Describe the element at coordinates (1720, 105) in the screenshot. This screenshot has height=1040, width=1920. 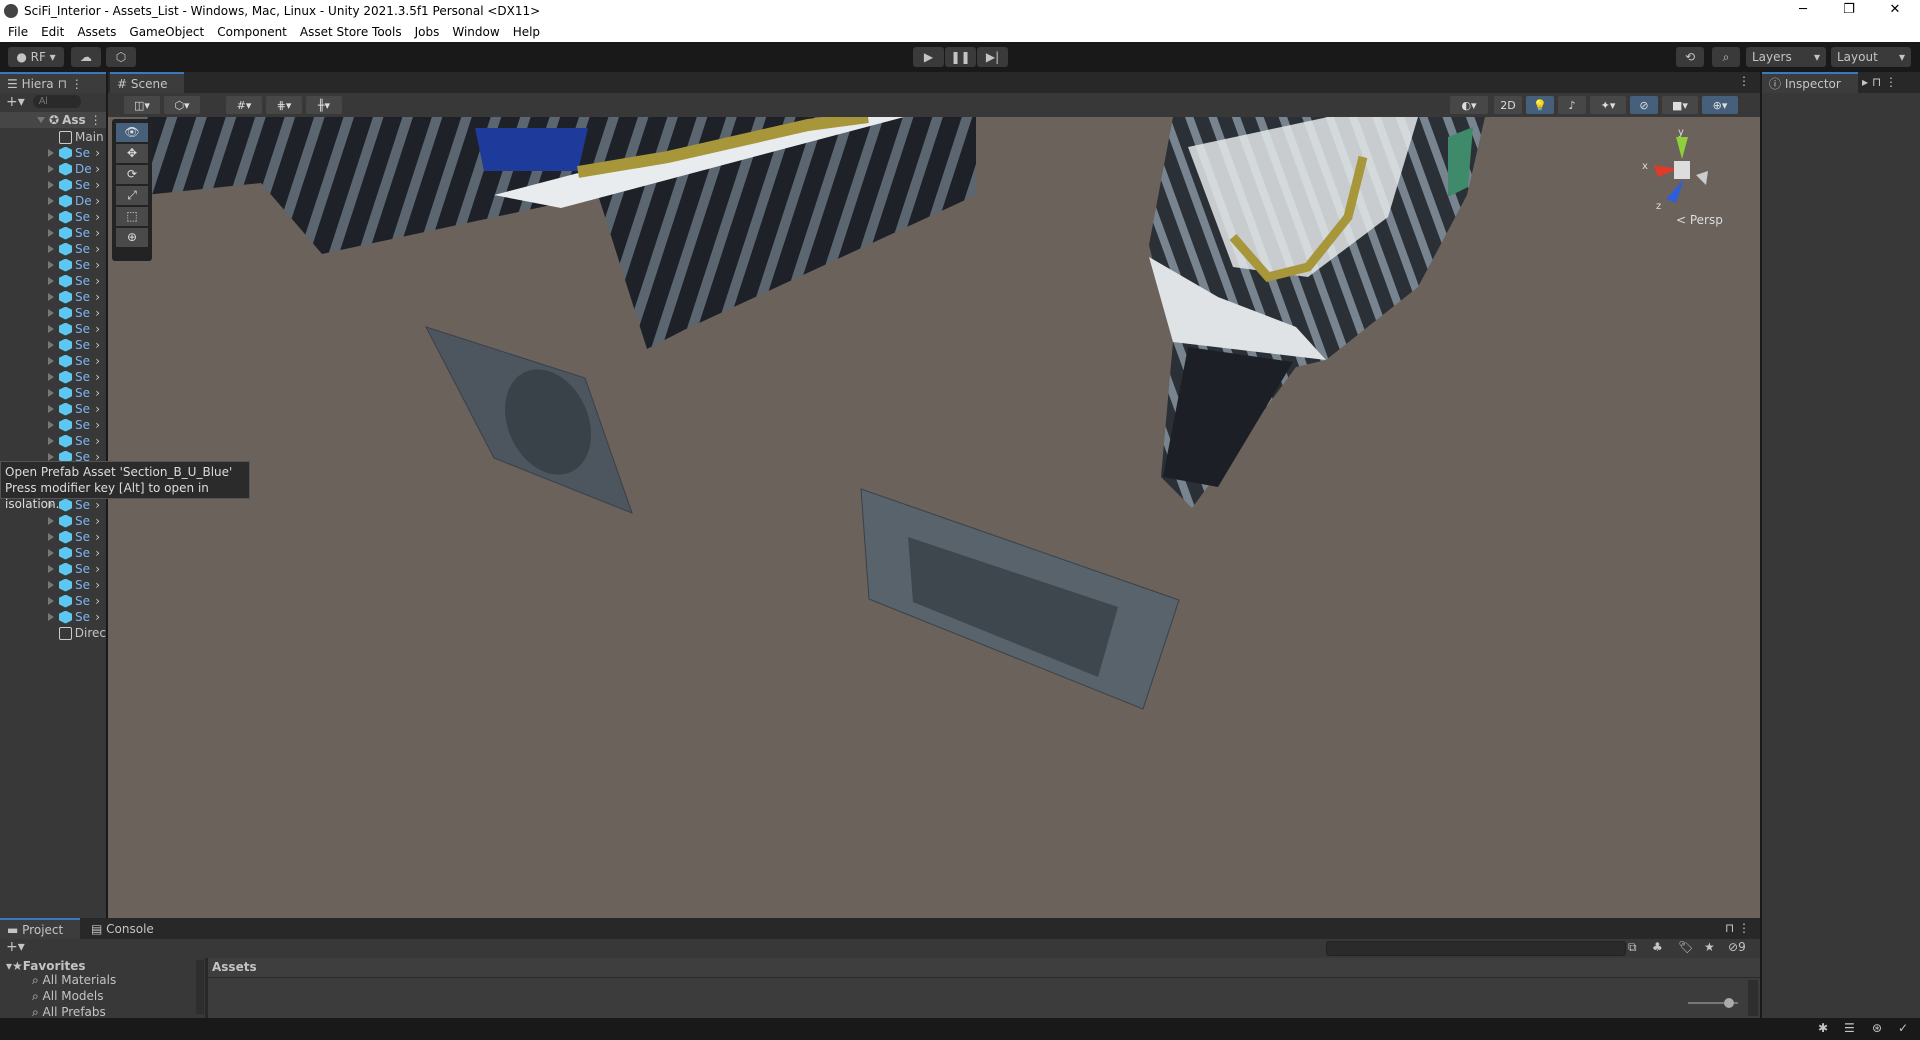
I see `gizmos-button: ⊕▾` at that location.